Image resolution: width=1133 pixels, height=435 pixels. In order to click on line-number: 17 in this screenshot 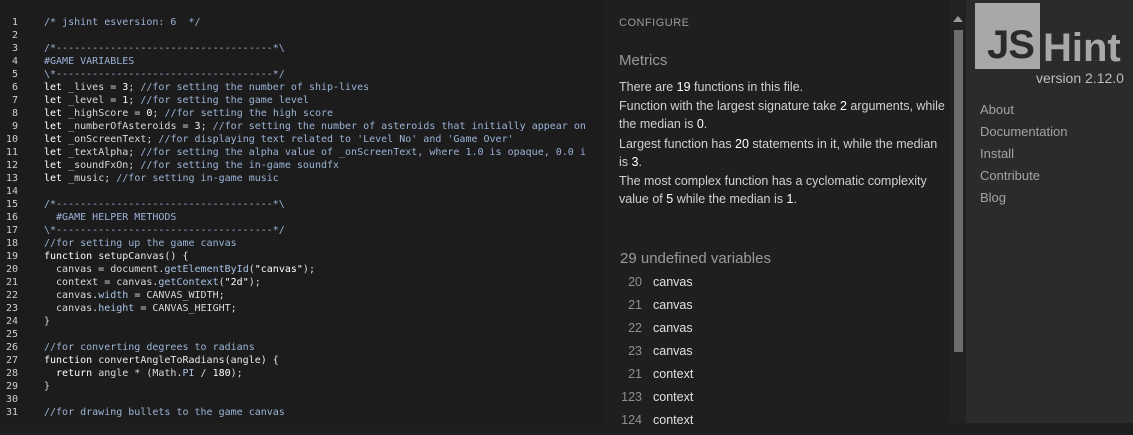, I will do `click(11, 230)`.